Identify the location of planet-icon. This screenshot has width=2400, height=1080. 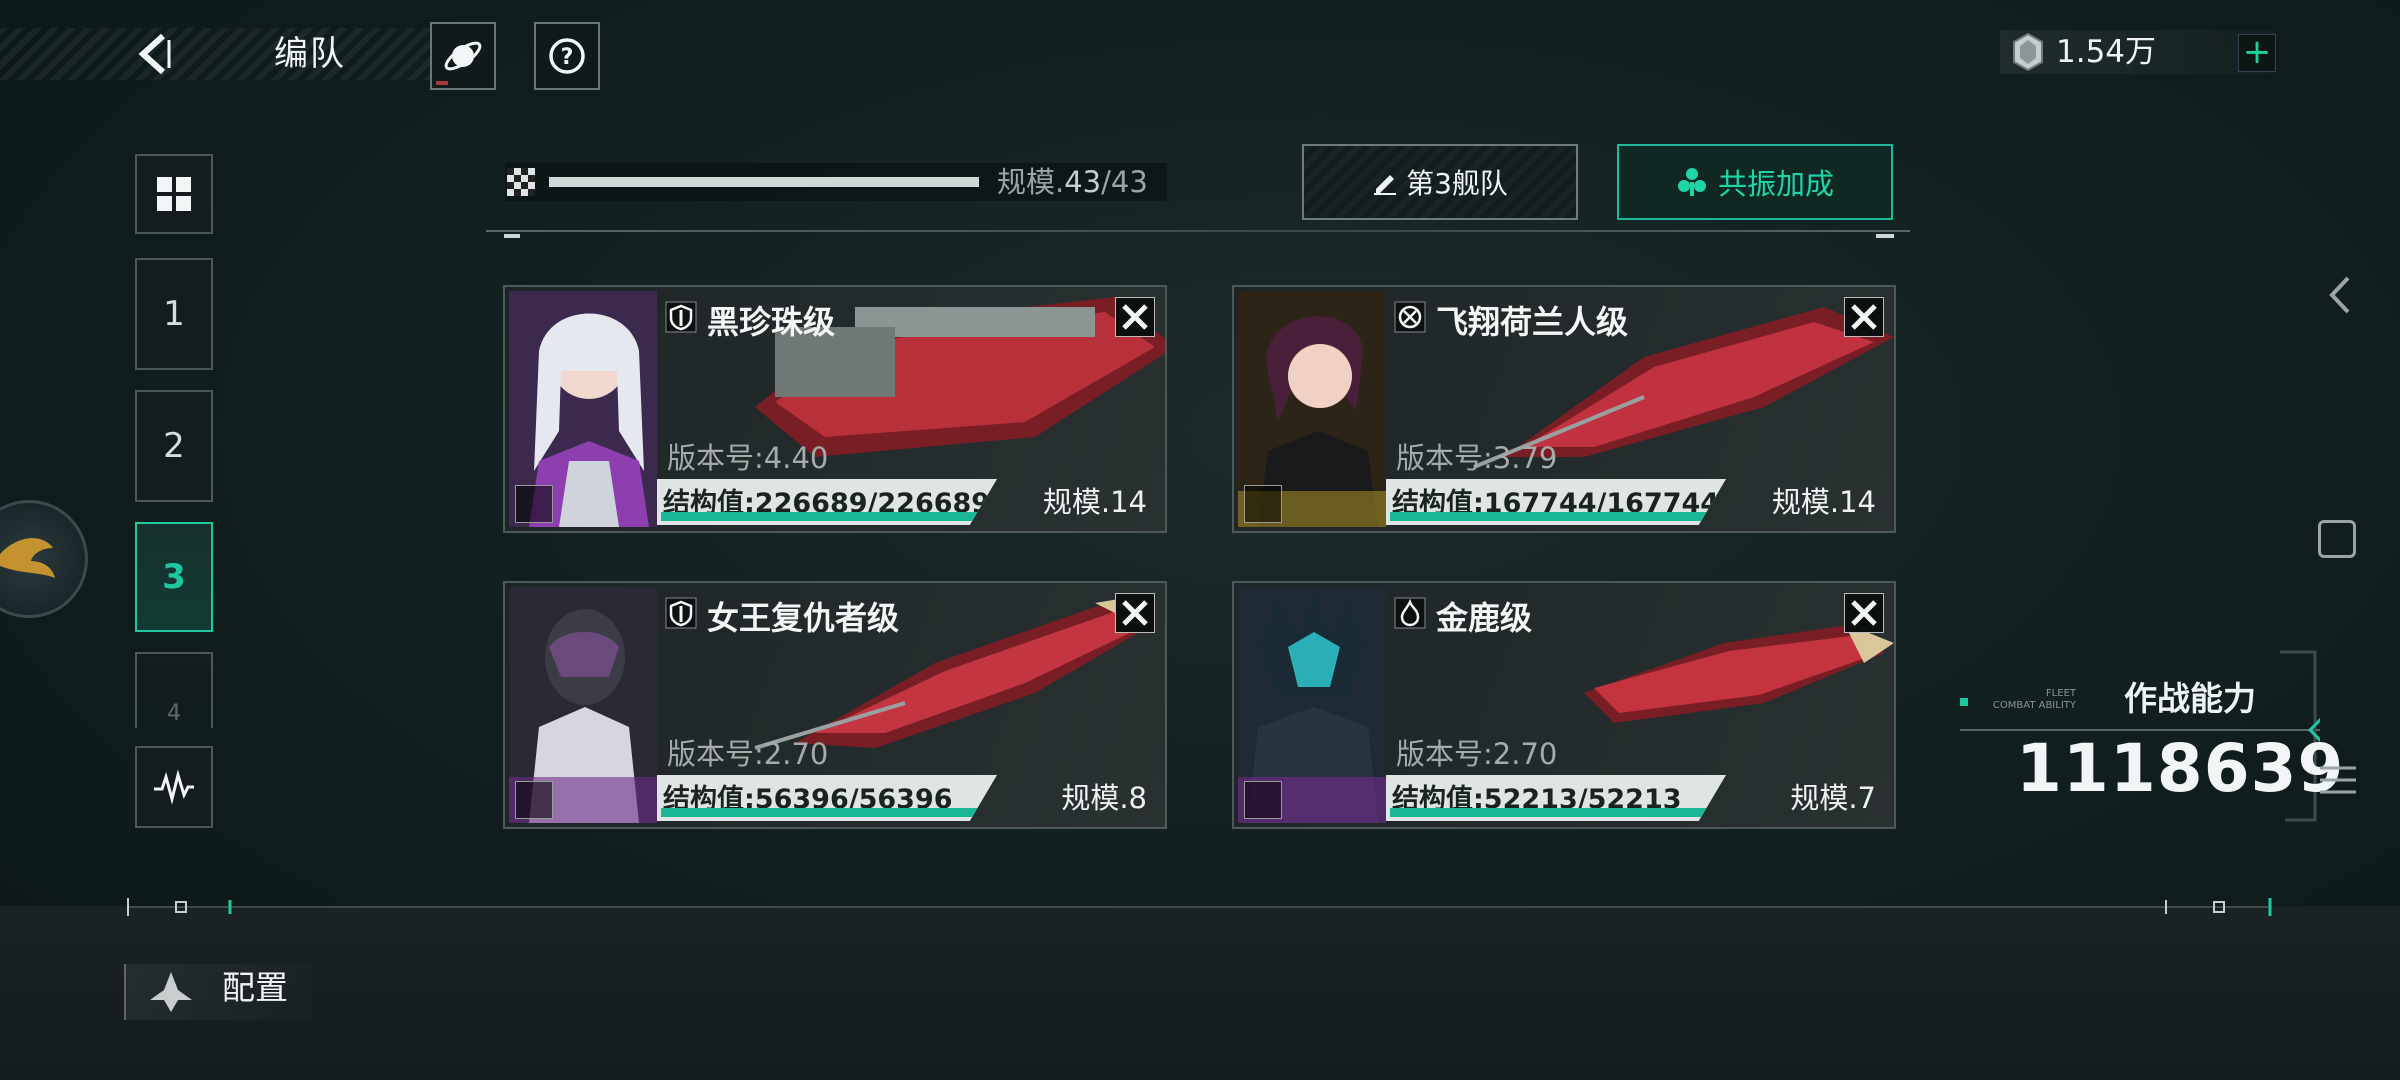
(463, 56).